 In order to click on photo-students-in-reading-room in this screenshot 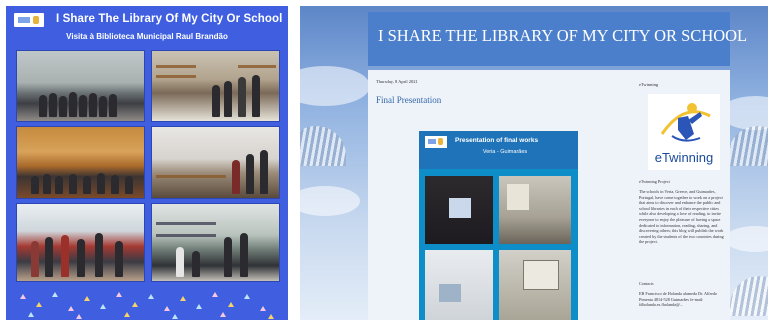, I will do `click(215, 86)`.